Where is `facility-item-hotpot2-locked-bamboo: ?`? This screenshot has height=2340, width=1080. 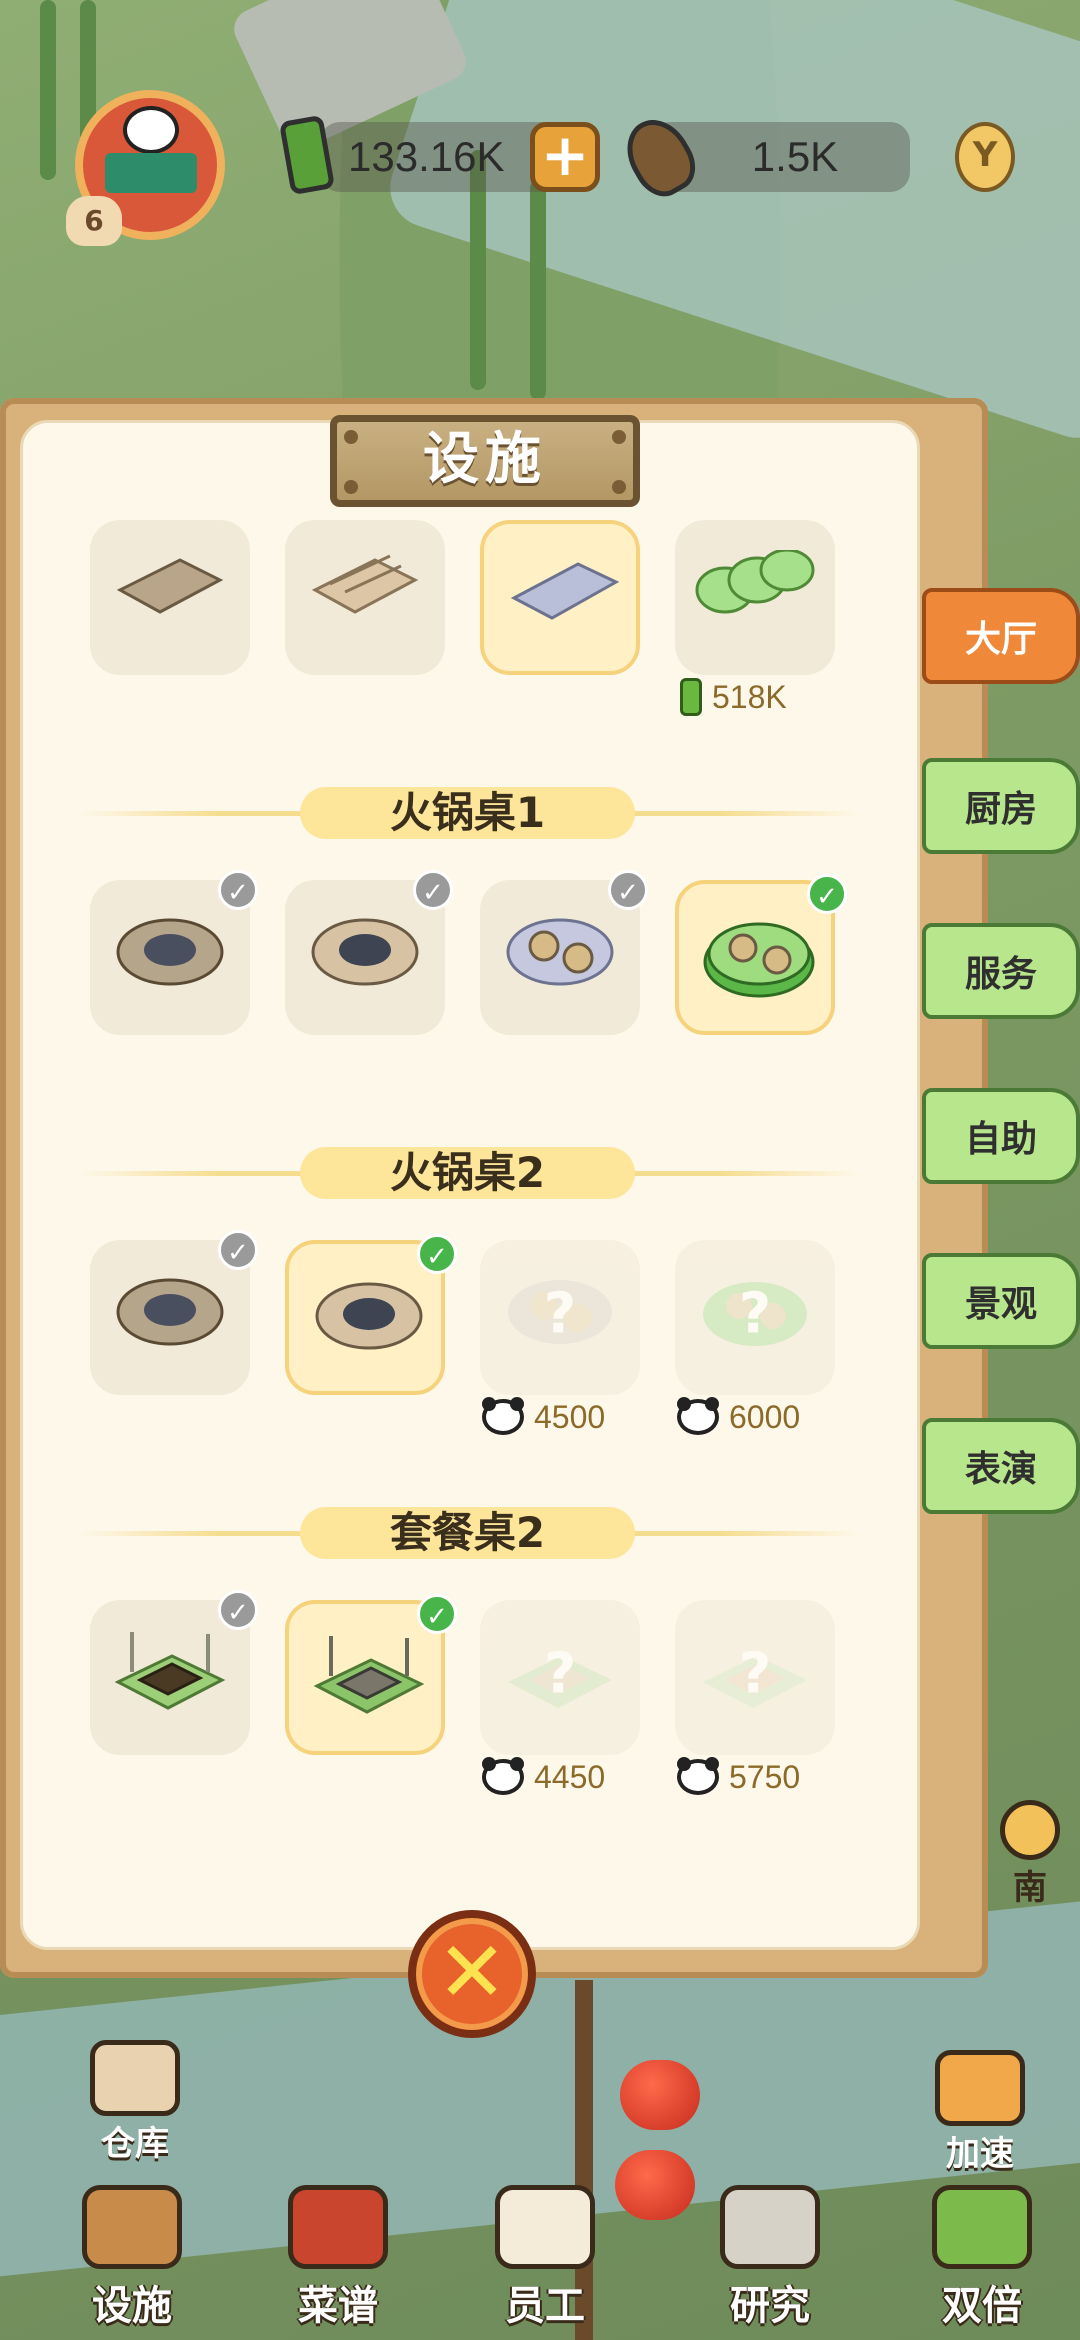
facility-item-hotpot2-locked-bamboo: ? is located at coordinates (755, 1317).